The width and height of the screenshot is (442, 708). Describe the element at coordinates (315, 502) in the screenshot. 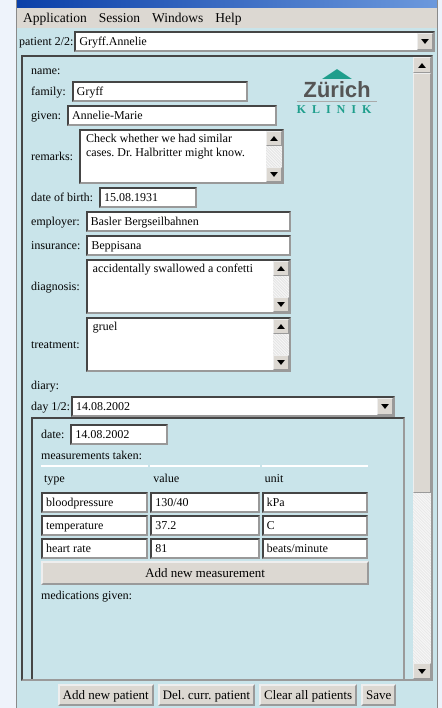

I see `text-field: kPa` at that location.